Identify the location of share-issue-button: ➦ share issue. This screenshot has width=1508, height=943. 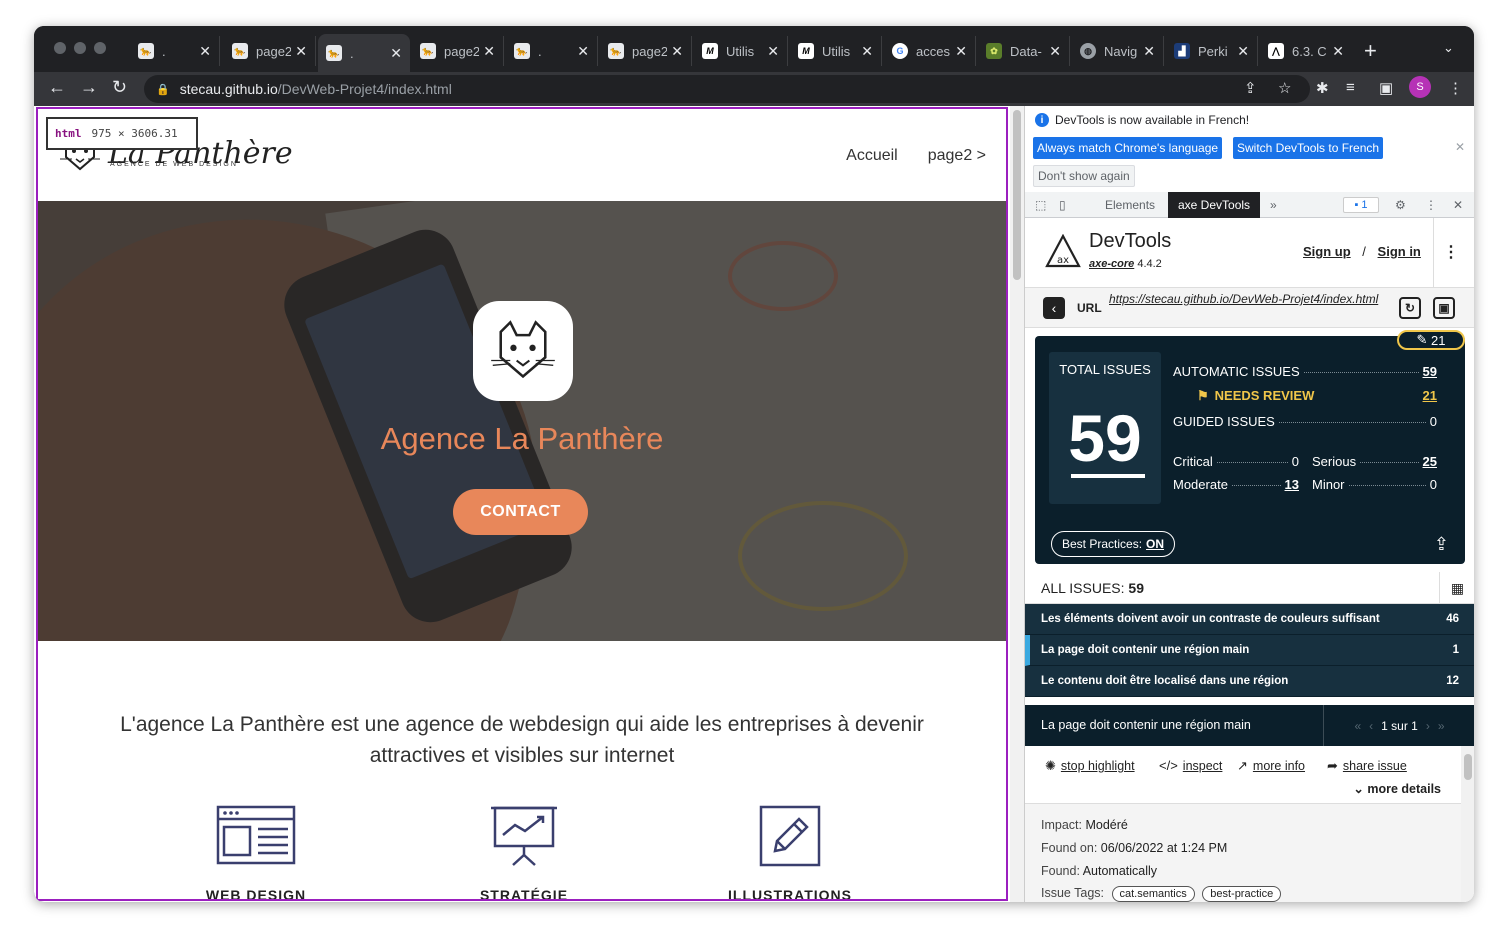
(1367, 766).